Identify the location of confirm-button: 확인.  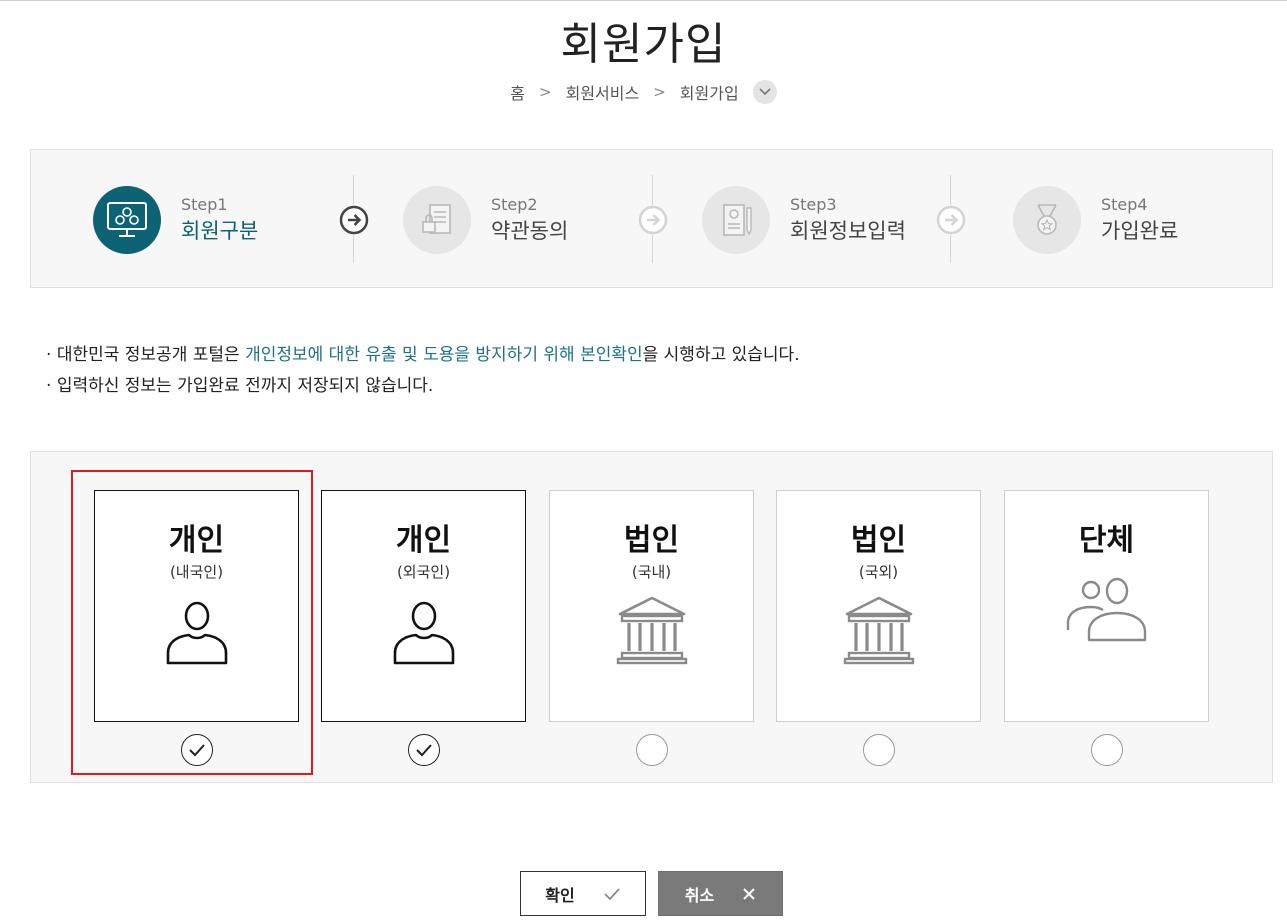
(583, 893).